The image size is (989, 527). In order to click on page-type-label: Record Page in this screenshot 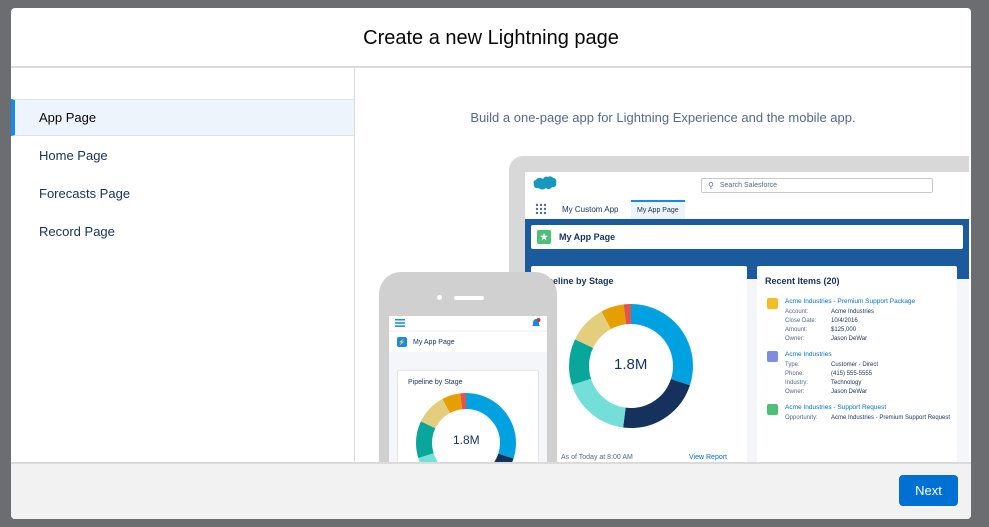, I will do `click(77, 231)`.